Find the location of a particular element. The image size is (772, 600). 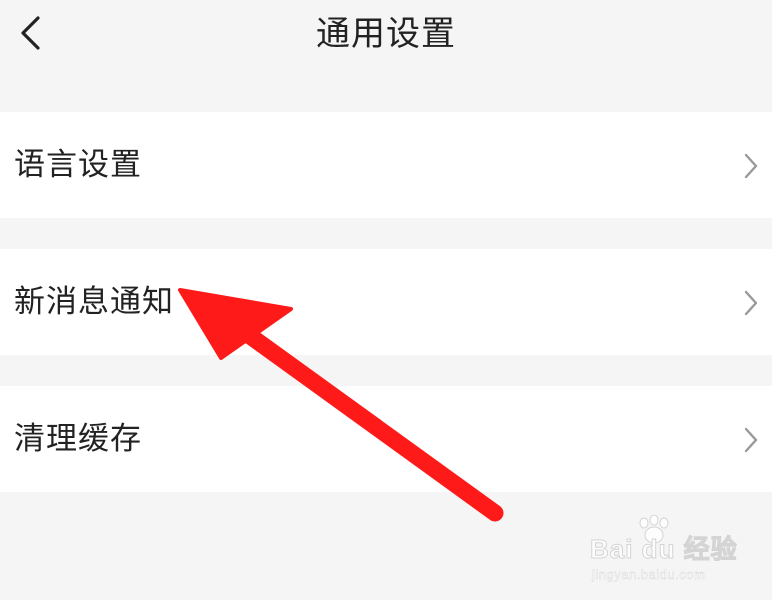

chevron-left-icon is located at coordinates (30, 33).